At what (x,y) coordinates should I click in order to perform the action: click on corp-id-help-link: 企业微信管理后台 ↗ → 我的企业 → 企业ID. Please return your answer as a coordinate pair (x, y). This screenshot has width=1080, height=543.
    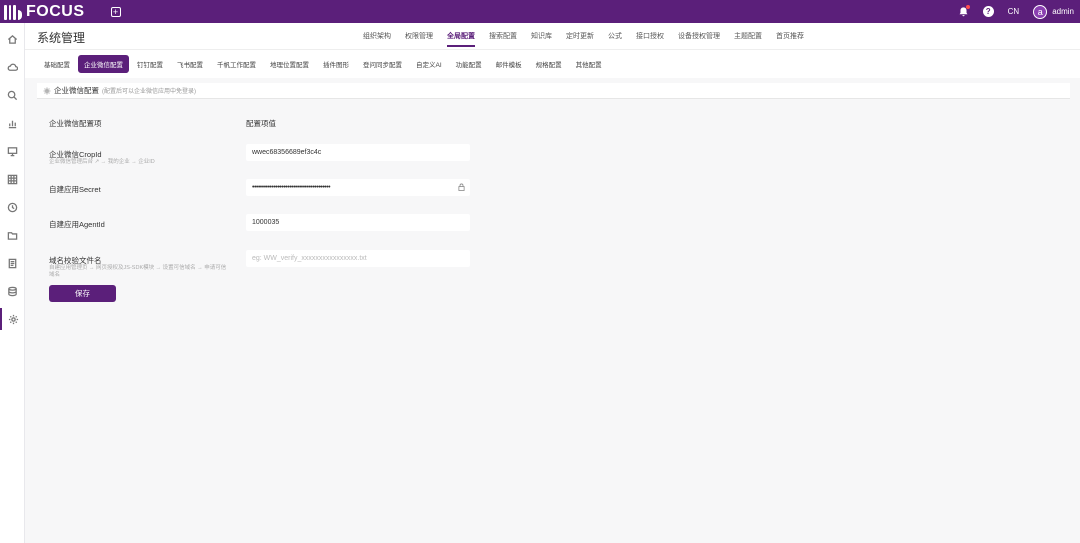
    Looking at the image, I should click on (139, 162).